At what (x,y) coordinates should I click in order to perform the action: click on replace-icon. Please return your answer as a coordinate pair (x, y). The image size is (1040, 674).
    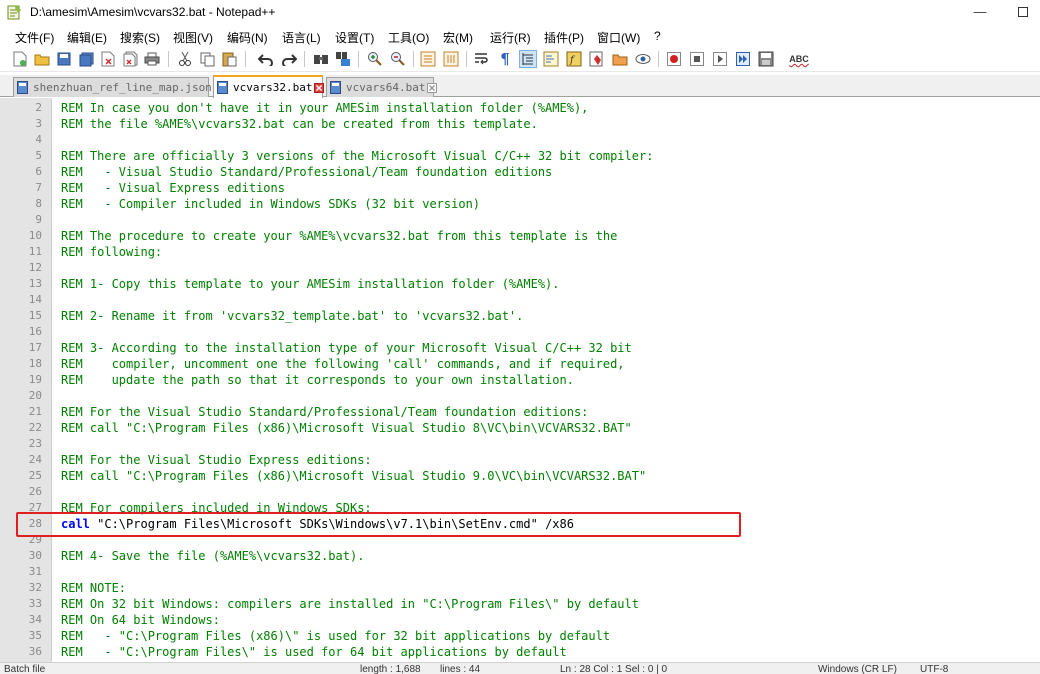
    Looking at the image, I should click on (343, 59).